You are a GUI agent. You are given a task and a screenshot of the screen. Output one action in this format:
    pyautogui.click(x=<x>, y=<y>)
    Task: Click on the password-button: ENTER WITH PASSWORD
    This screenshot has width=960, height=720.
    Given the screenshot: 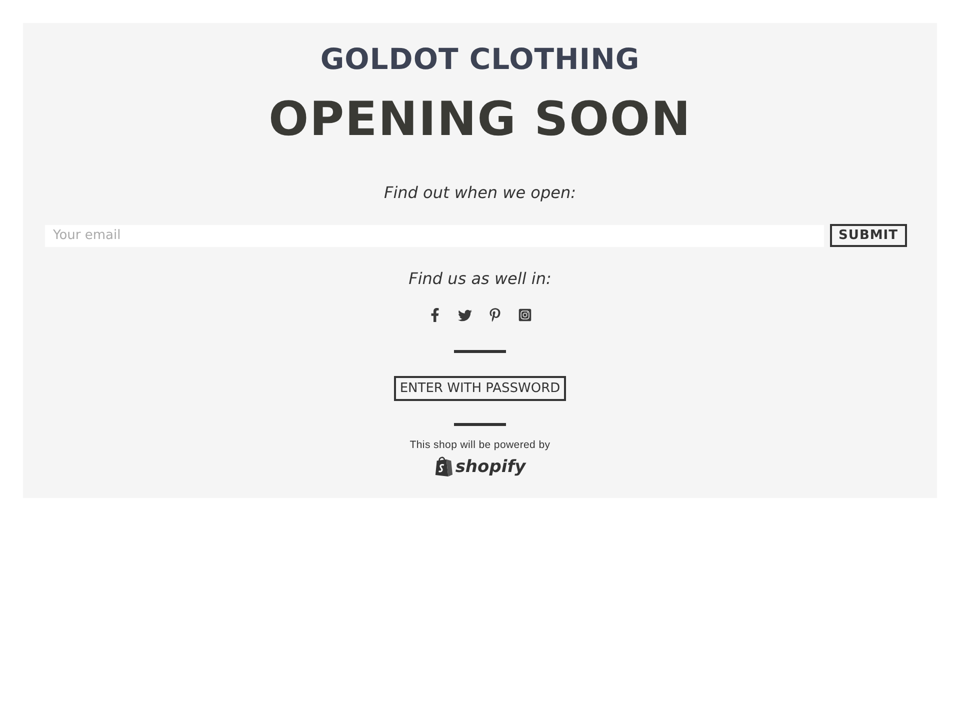 What is the action you would take?
    pyautogui.click(x=480, y=388)
    